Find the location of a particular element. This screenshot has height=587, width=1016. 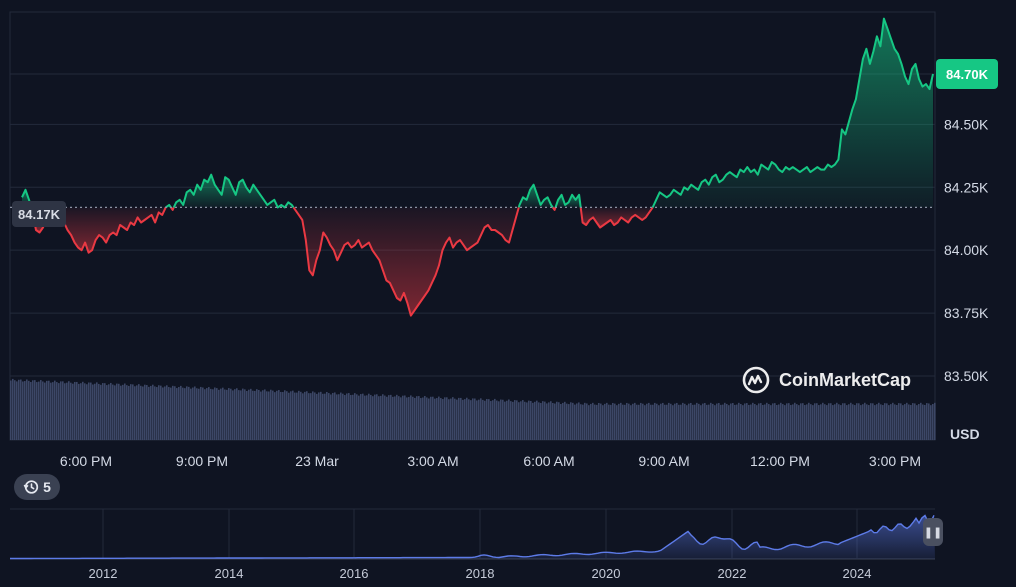

history-count: 5 is located at coordinates (47, 487).